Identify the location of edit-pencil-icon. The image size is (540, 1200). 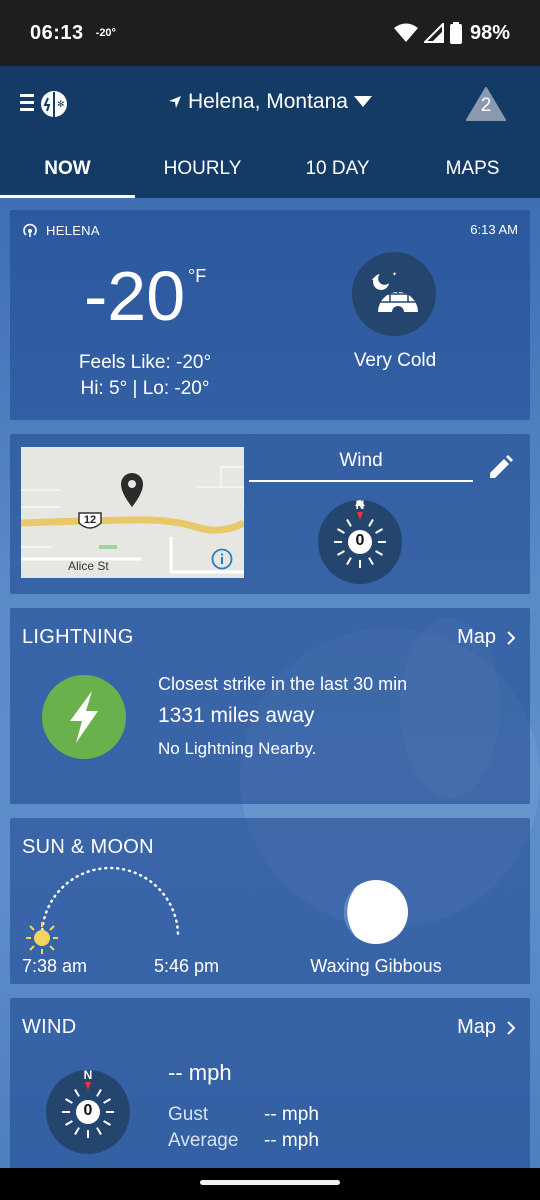
(500, 468).